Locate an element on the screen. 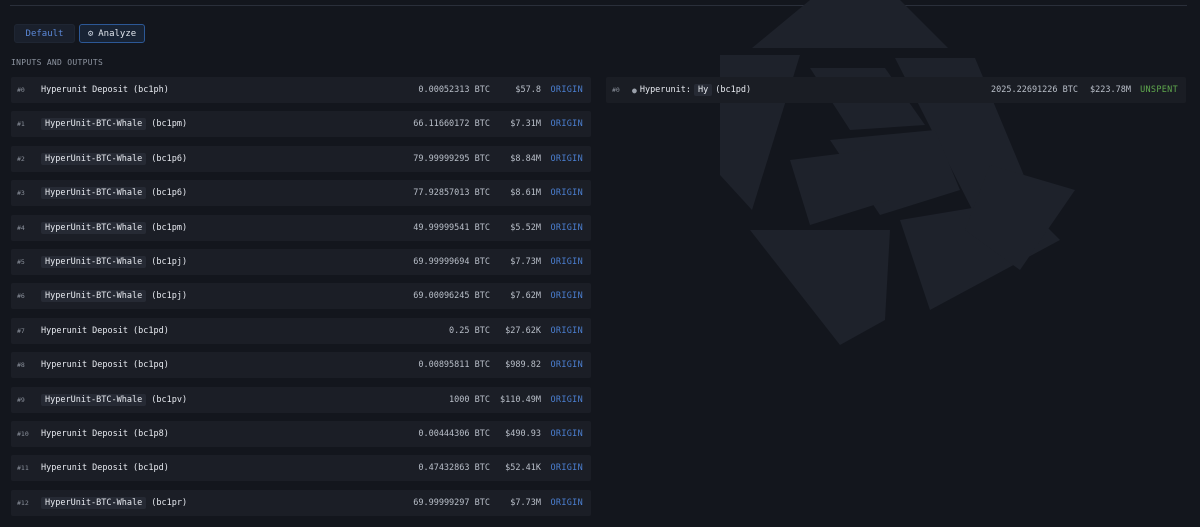 The image size is (1200, 527). input-entity: Hyperunit Deposit (bc1p8) is located at coordinates (105, 434).